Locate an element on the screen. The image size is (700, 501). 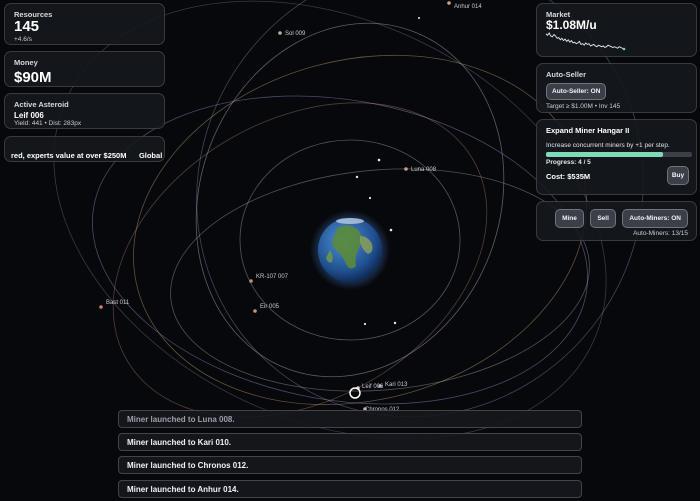
resources-panel: Resources 145 +4.6/s is located at coordinates (84, 24).